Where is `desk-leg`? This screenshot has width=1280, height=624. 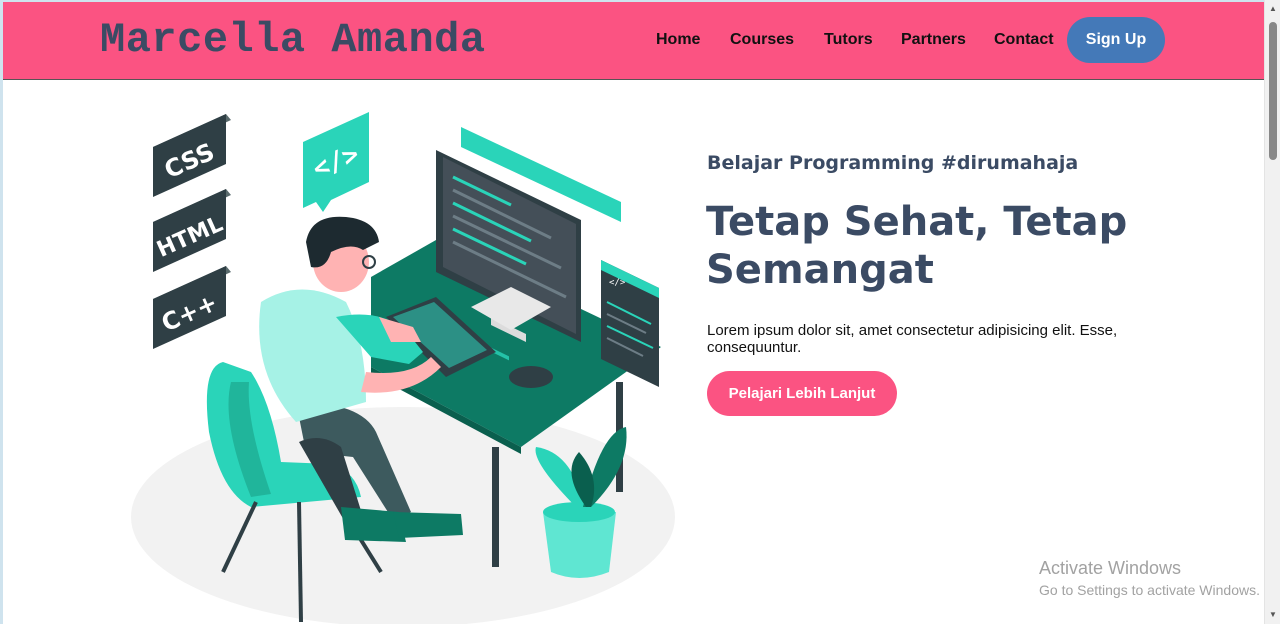 desk-leg is located at coordinates (495, 507).